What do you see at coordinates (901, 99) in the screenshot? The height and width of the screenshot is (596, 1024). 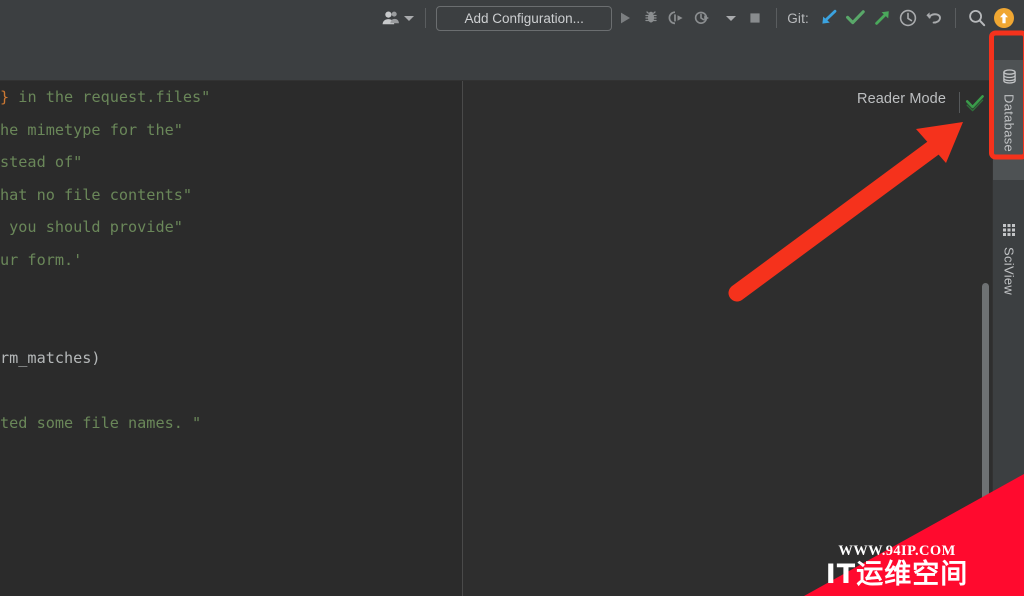 I see `reader-mode-label: Reader Mode` at bounding box center [901, 99].